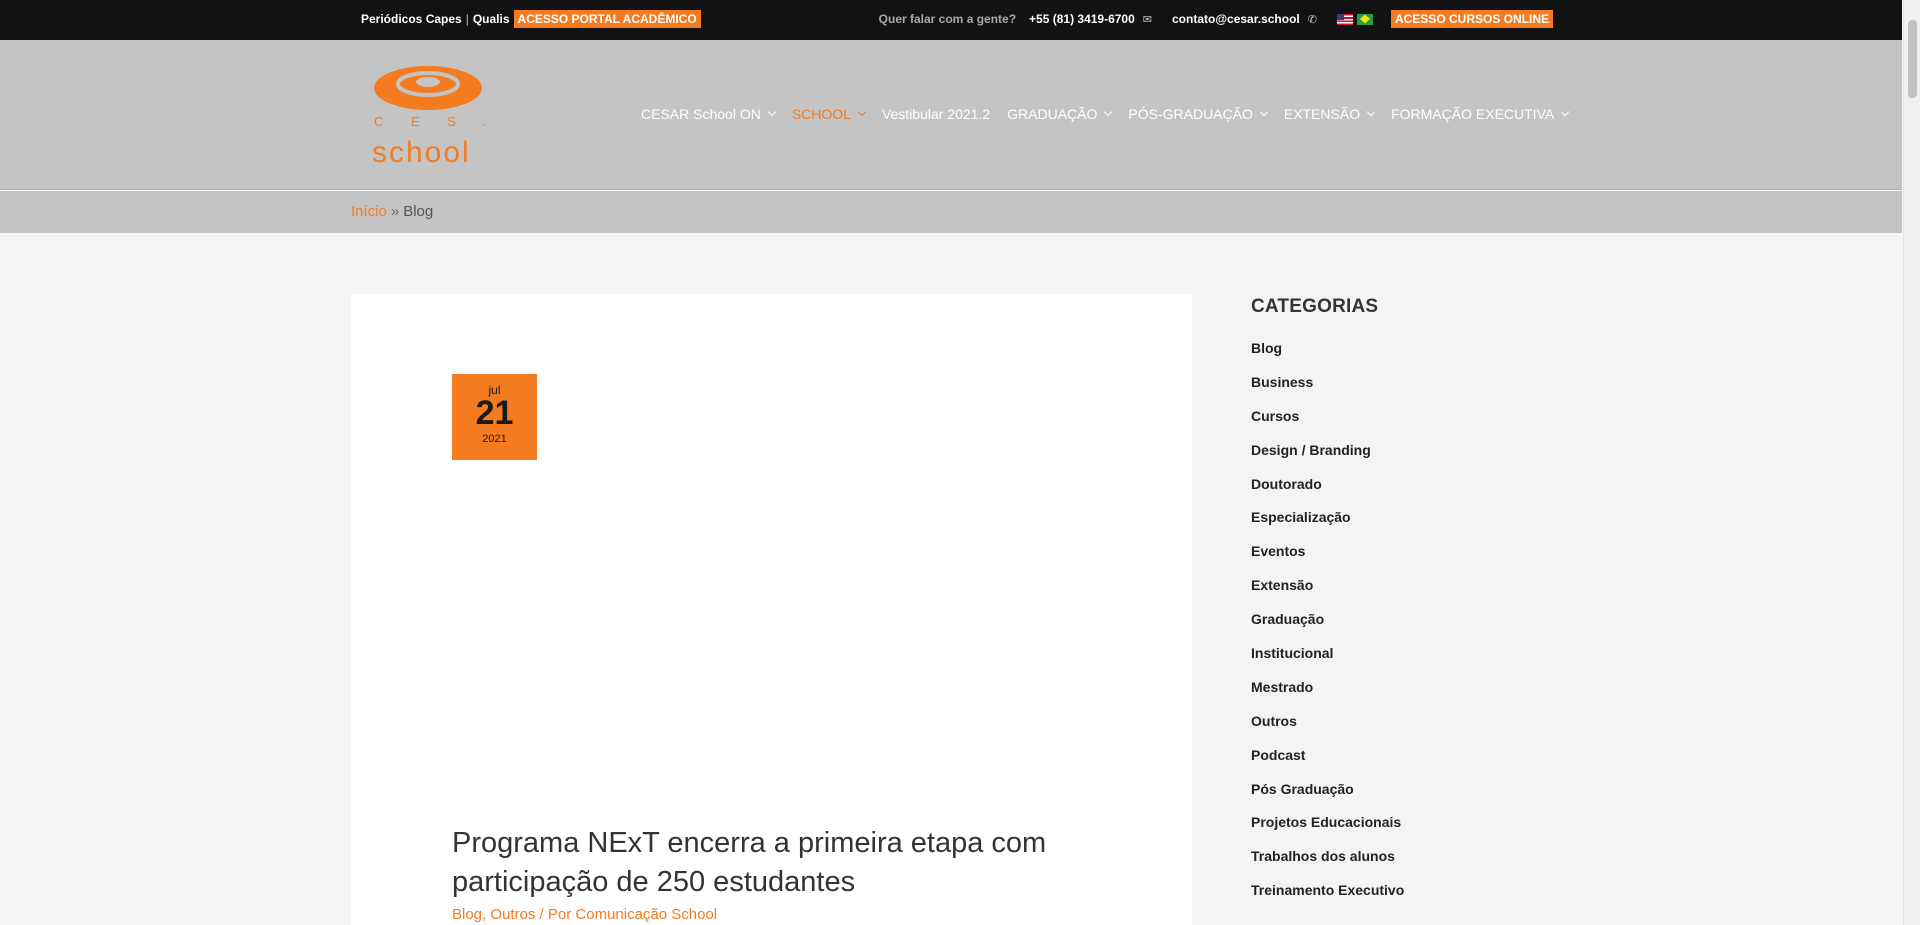  I want to click on breadcrumb-current: Blog, so click(418, 211).